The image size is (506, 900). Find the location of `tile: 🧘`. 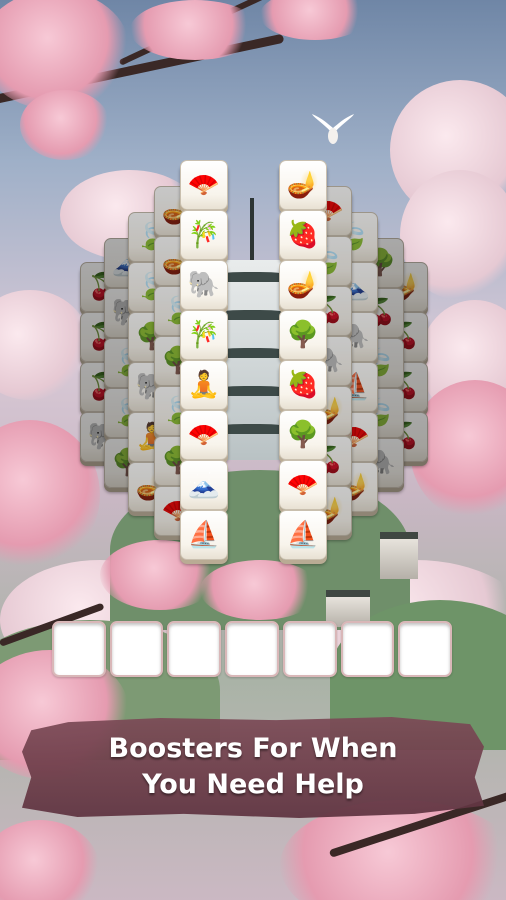

tile: 🧘 is located at coordinates (204, 385).